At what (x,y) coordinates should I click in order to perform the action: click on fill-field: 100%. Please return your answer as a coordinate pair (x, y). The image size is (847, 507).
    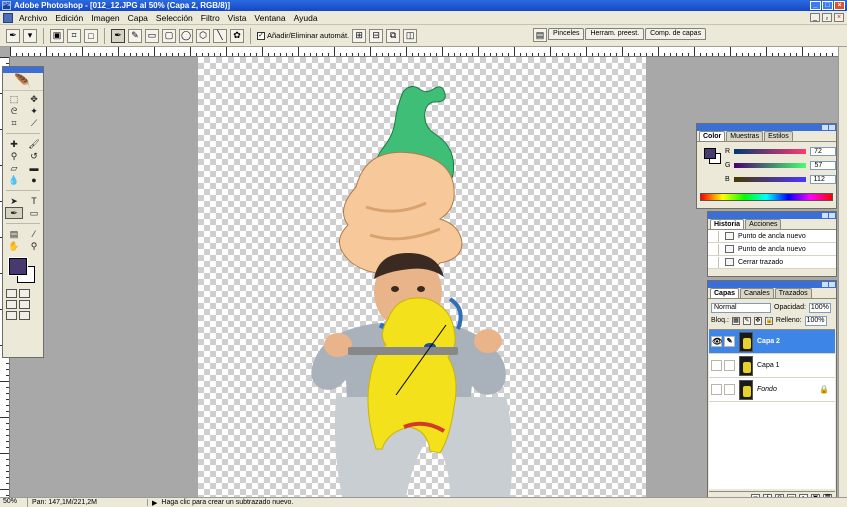
    Looking at the image, I should click on (815, 320).